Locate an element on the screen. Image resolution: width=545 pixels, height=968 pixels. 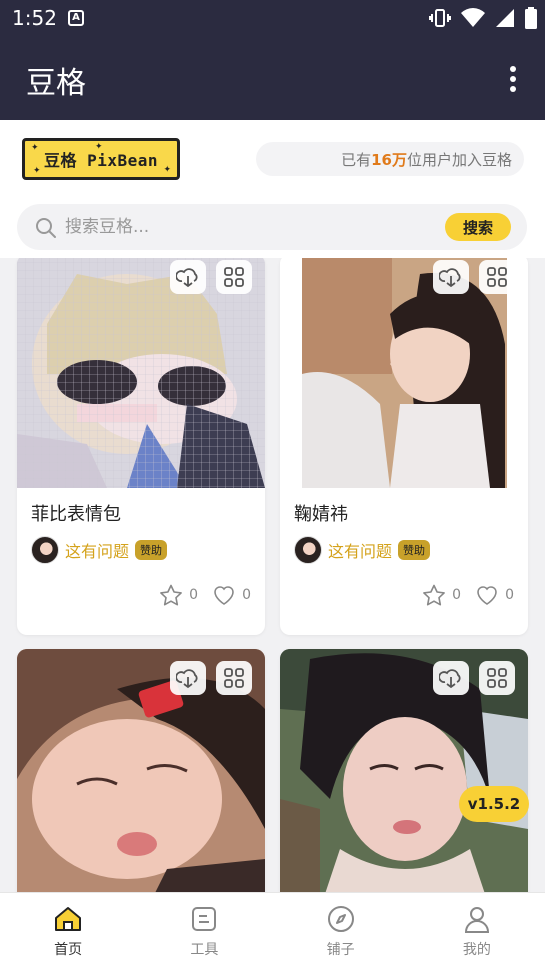
user-count-prefix: 已有 is located at coordinates (356, 159).